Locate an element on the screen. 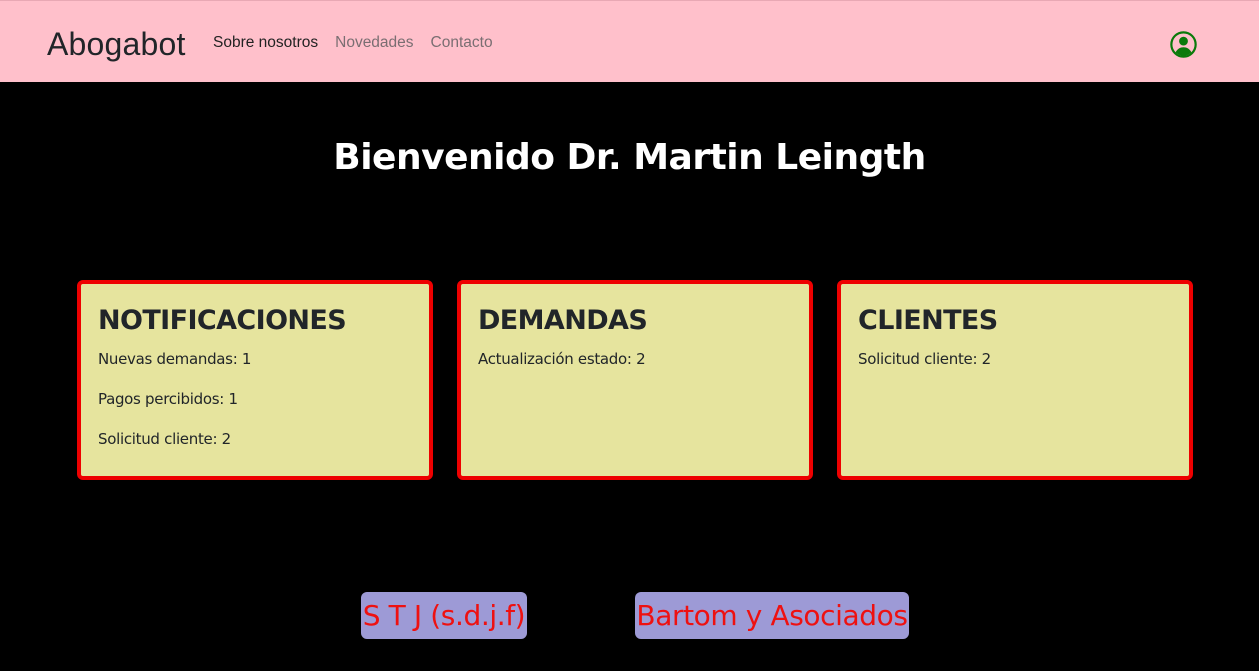  brand-logo: Abogabot is located at coordinates (116, 44).